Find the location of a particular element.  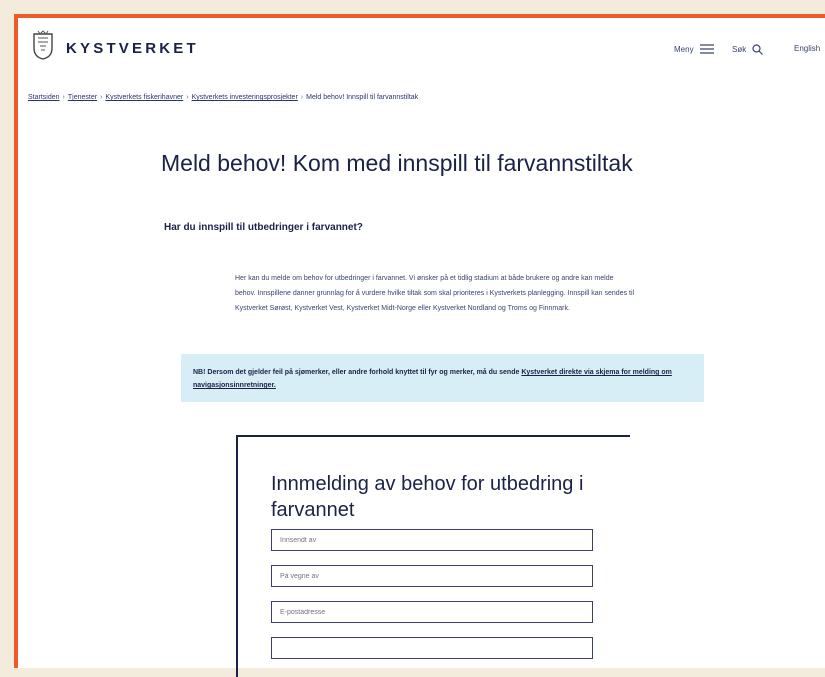

language-label: English is located at coordinates (807, 48).